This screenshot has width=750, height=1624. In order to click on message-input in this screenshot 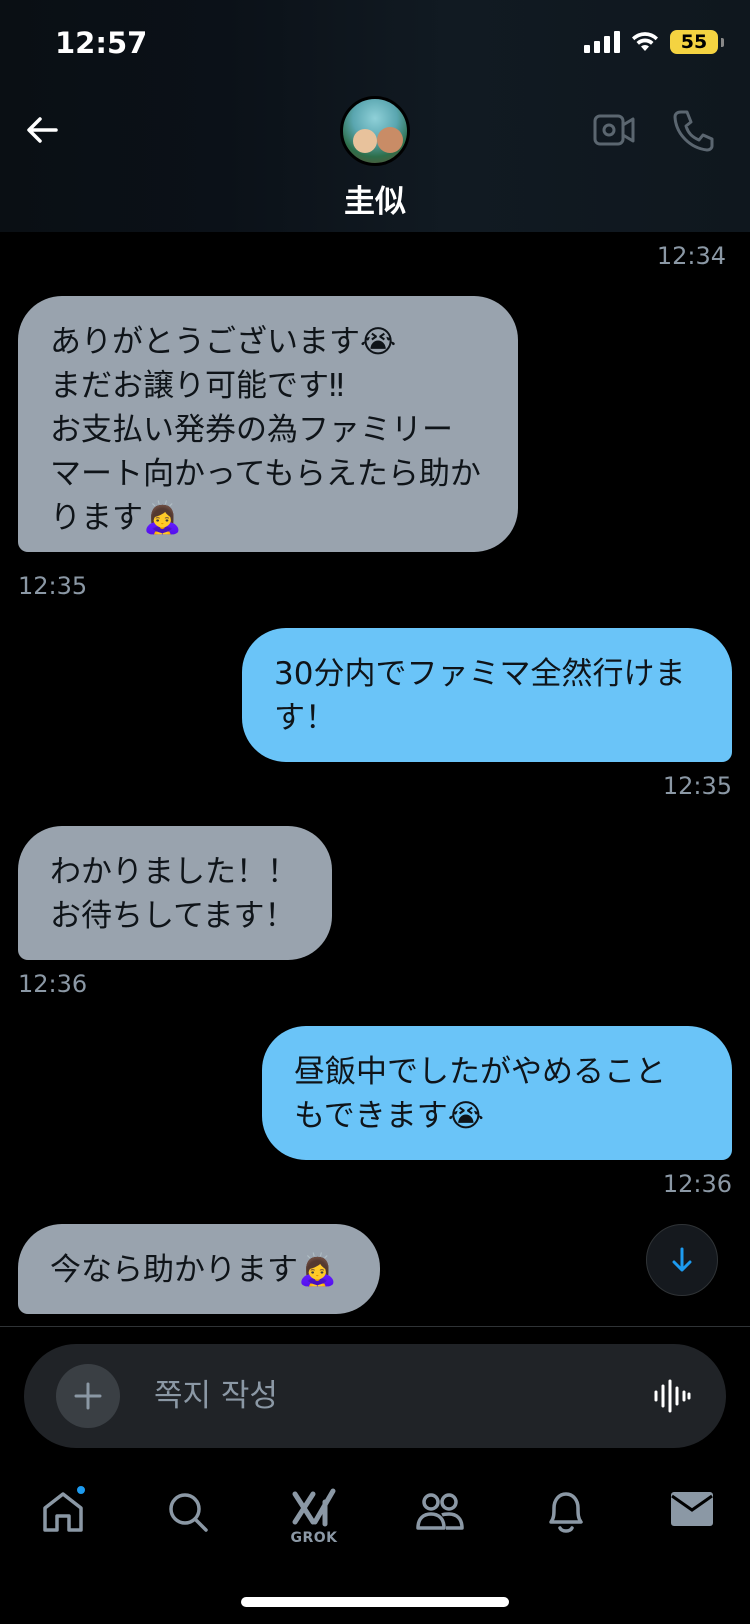, I will do `click(384, 1396)`.